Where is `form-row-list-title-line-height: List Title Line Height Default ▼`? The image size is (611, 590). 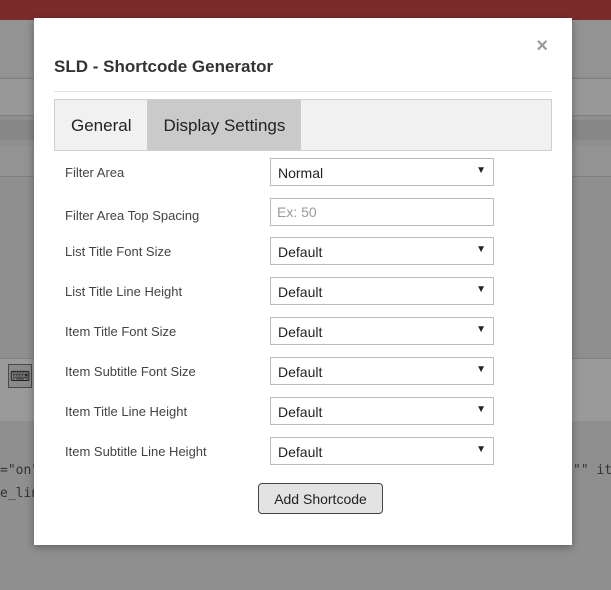
form-row-list-title-line-height: List Title Line Height Default ▼ is located at coordinates (303, 291).